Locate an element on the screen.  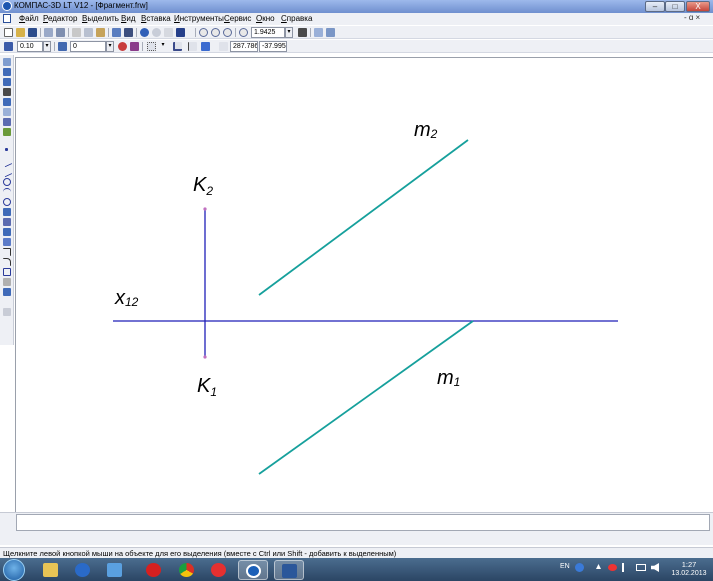
zoom-dropdown-icon: ▾ is located at coordinates (289, 32).